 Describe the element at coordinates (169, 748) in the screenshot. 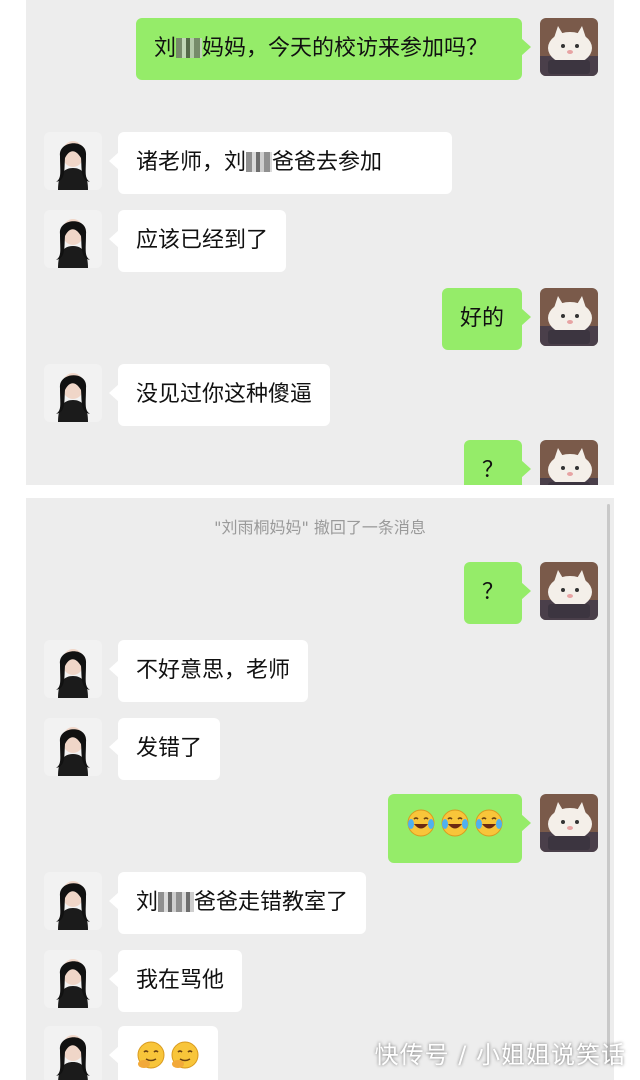

I see `message-text: 发错了` at that location.